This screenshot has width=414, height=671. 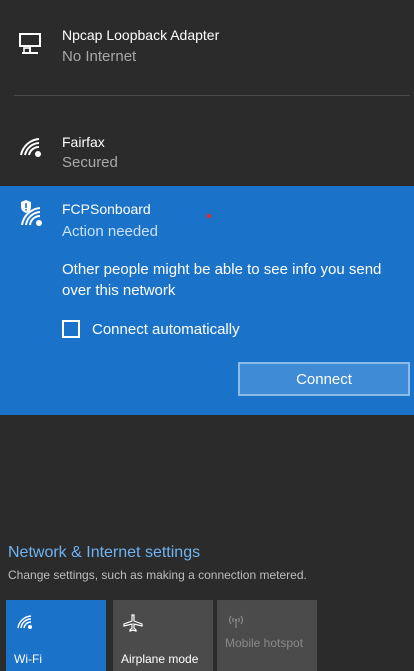 I want to click on wifi-shield-icon, so click(x=32, y=215).